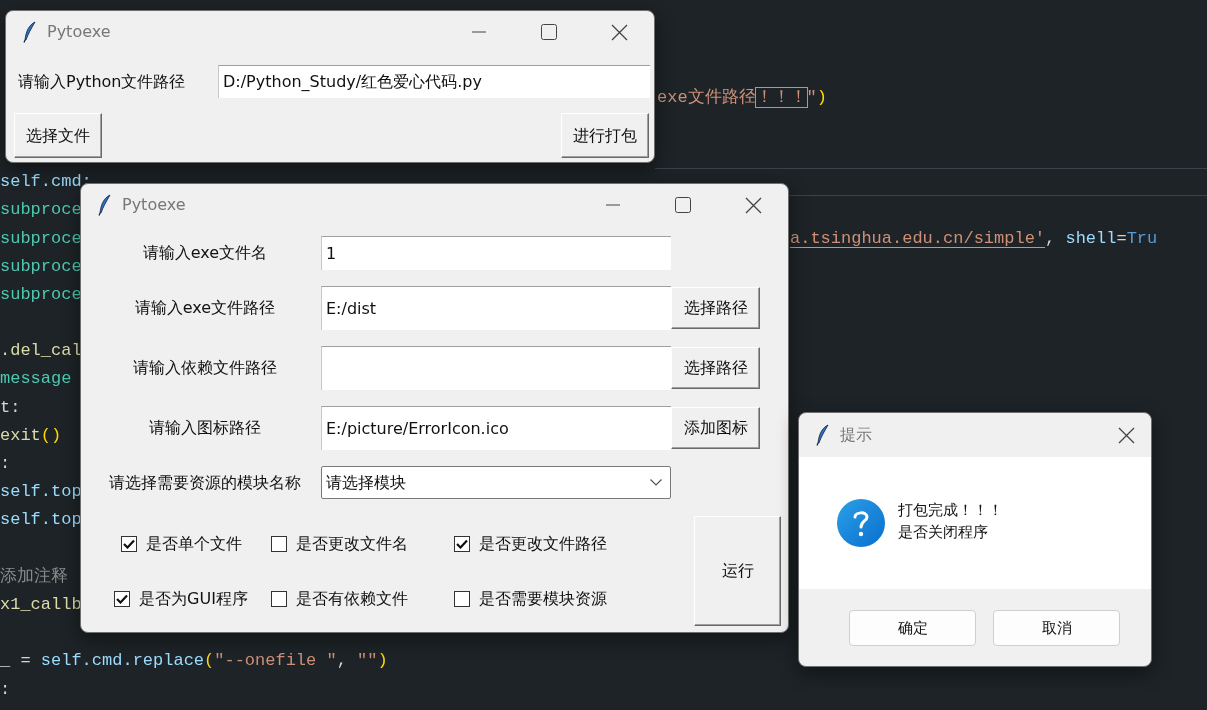 The image size is (1207, 710). Describe the element at coordinates (543, 543) in the screenshot. I see `checkbox-label: 是否更改文件路径` at that location.